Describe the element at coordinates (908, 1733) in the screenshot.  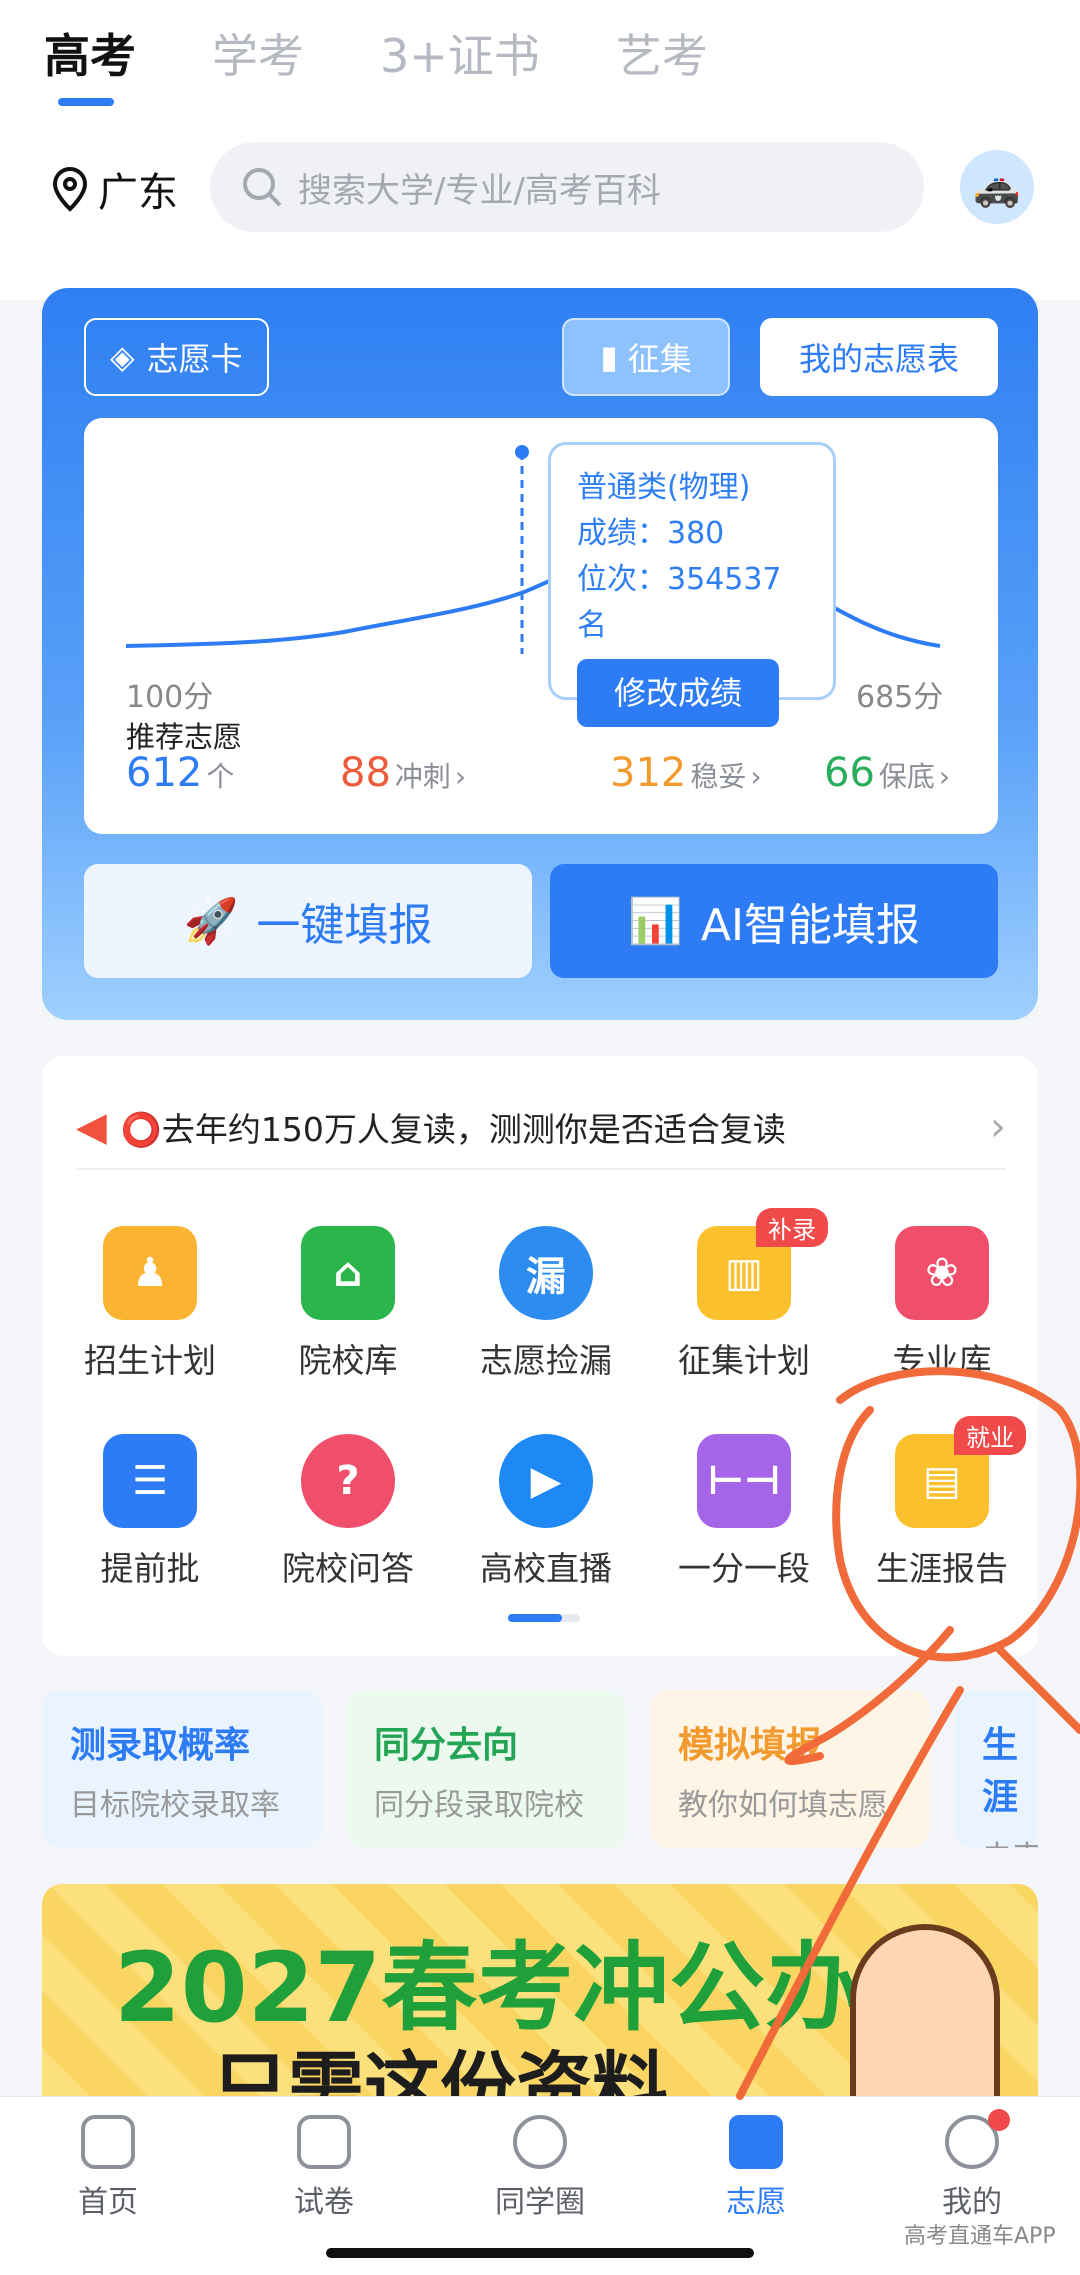
I see `hand-drawn-annotation` at that location.